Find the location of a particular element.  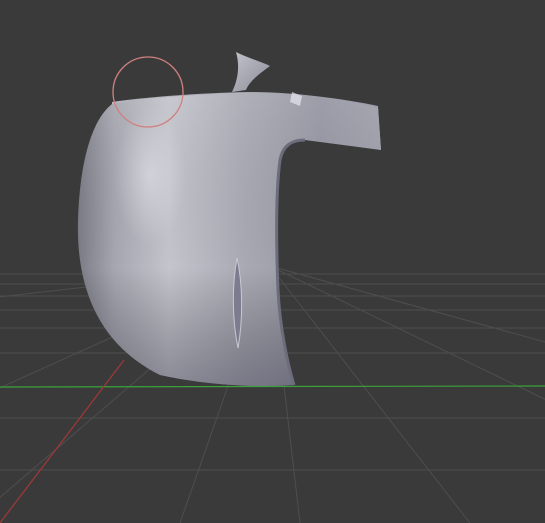

x-axis-line is located at coordinates (272, 386).